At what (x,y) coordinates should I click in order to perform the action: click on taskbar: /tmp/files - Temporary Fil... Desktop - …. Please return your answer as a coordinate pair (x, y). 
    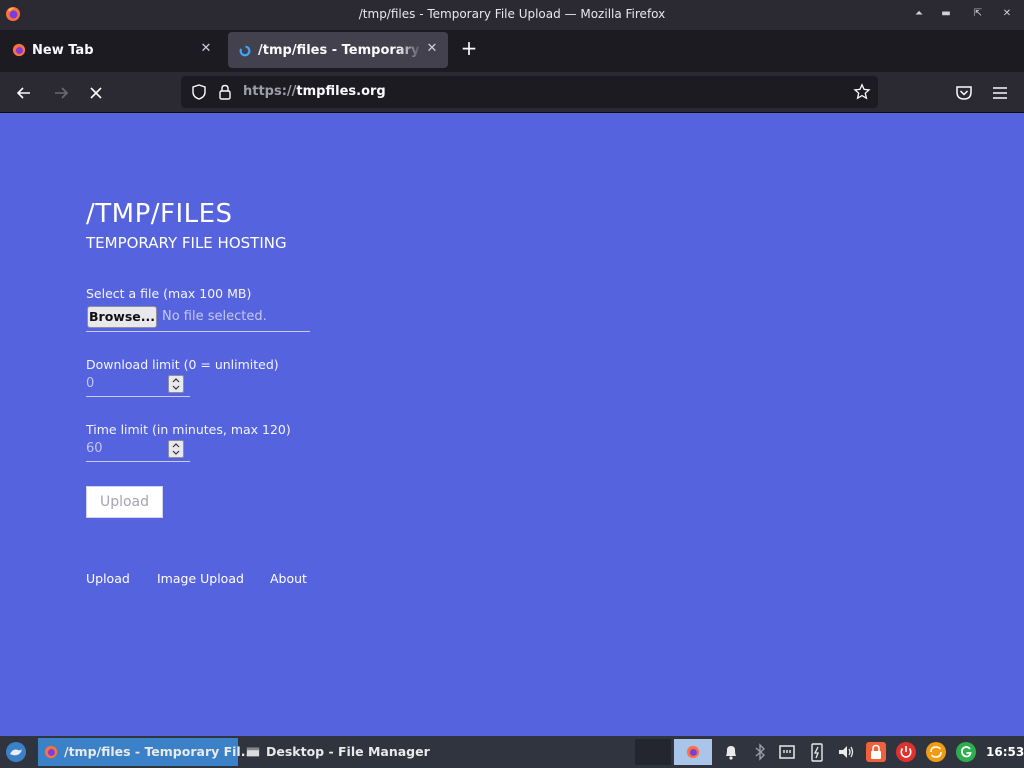
    Looking at the image, I should click on (512, 752).